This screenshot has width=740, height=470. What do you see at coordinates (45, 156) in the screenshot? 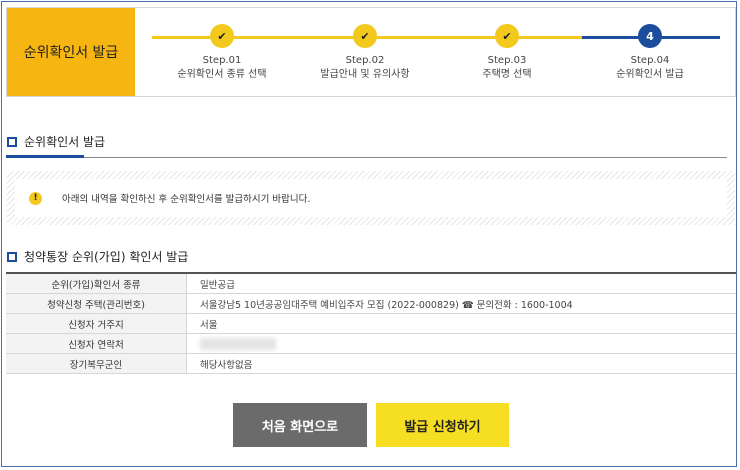
I see `divider-accent` at bounding box center [45, 156].